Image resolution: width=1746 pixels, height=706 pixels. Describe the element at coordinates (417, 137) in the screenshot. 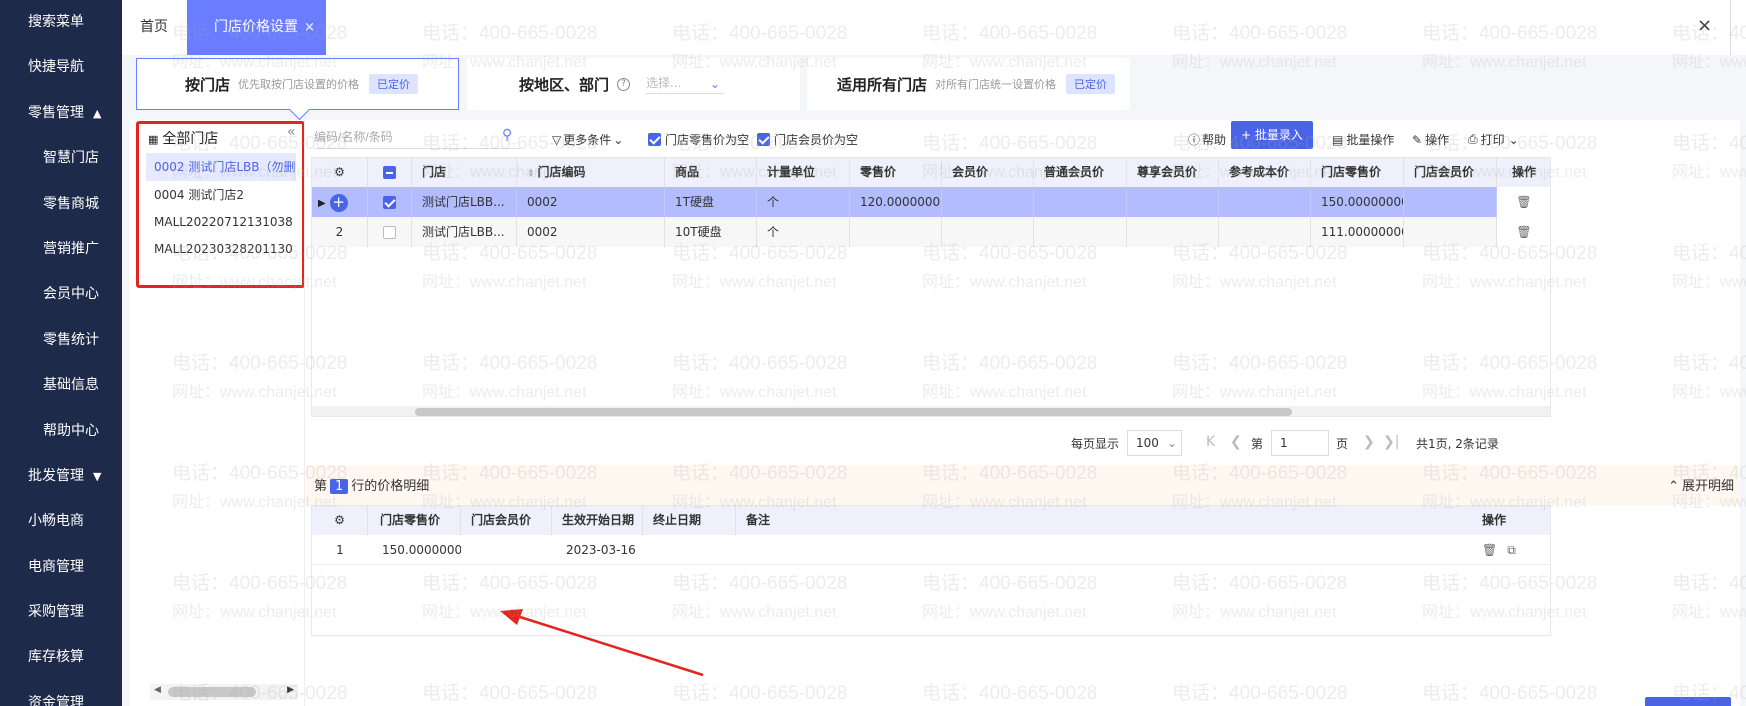

I see `search-input` at that location.